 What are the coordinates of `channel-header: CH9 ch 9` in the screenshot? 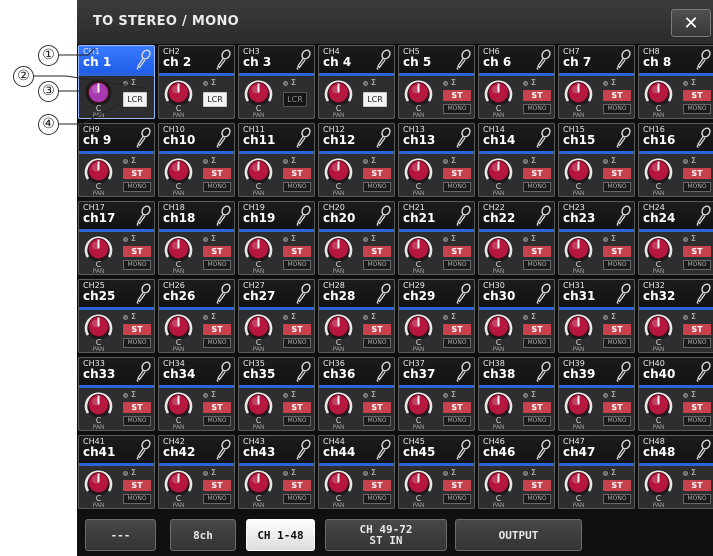 It's located at (116, 137).